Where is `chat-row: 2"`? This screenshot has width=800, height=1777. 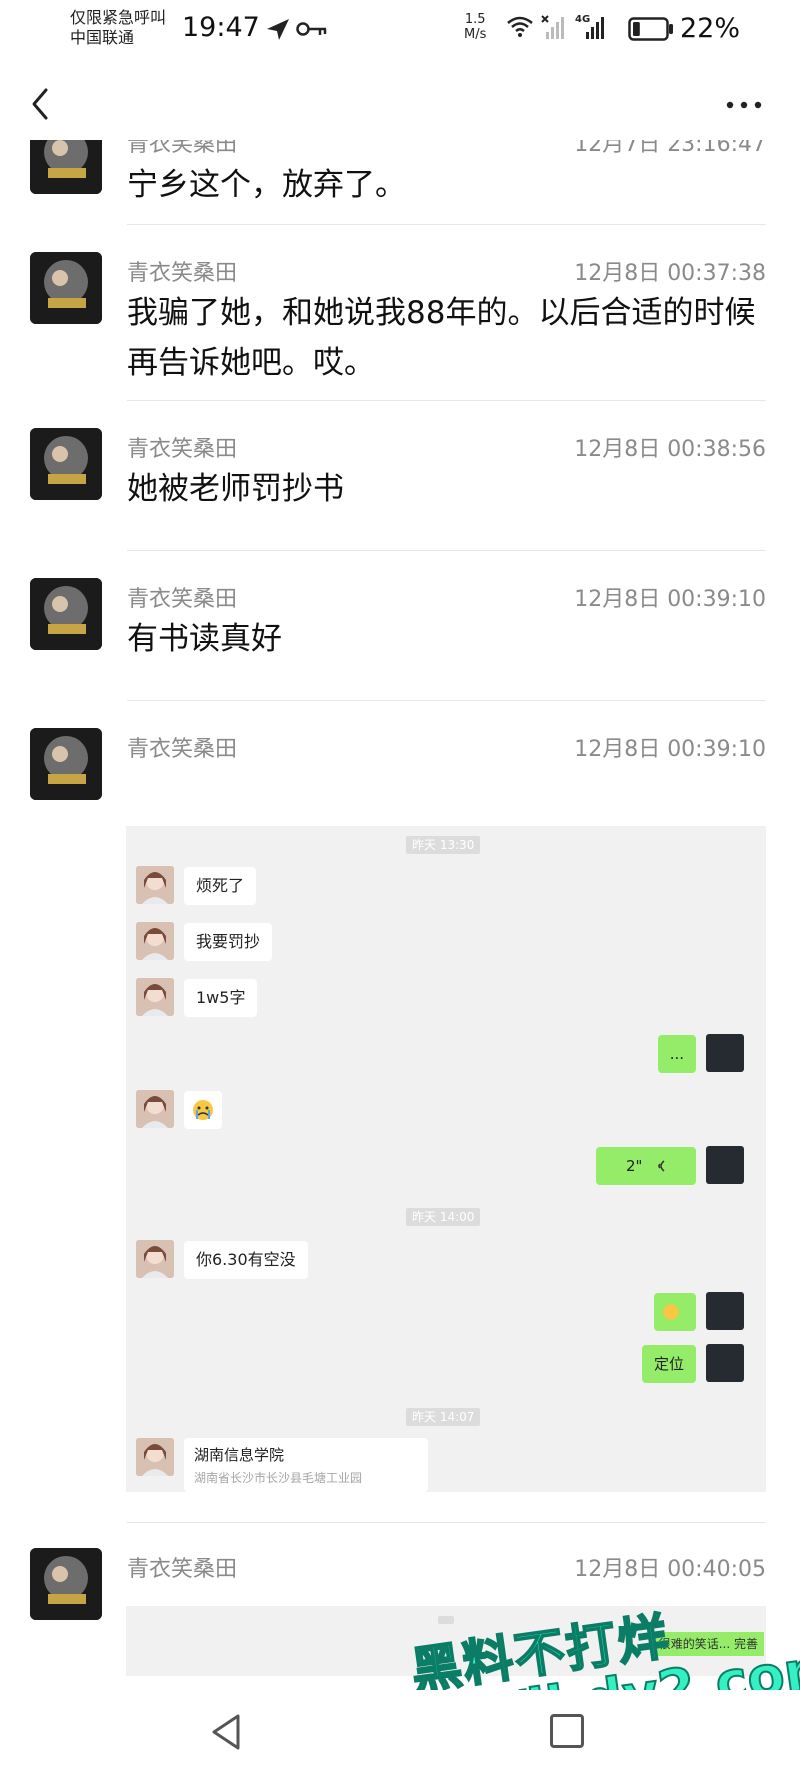 chat-row: 2" is located at coordinates (664, 1166).